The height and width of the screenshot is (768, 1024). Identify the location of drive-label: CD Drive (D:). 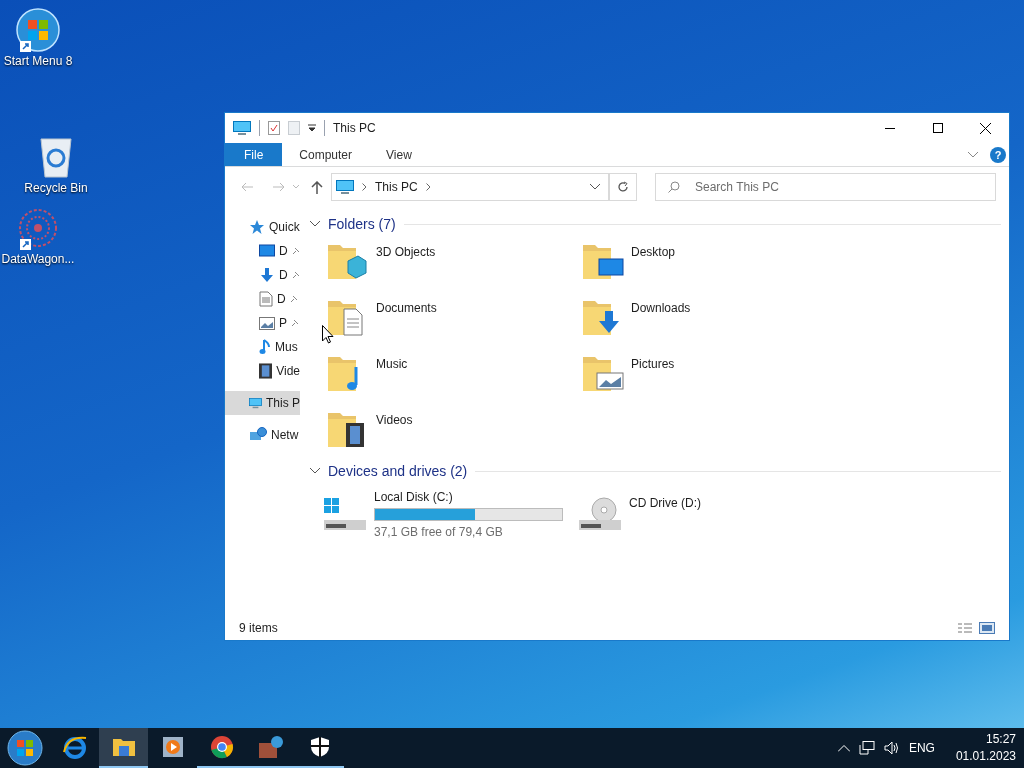
(665, 500).